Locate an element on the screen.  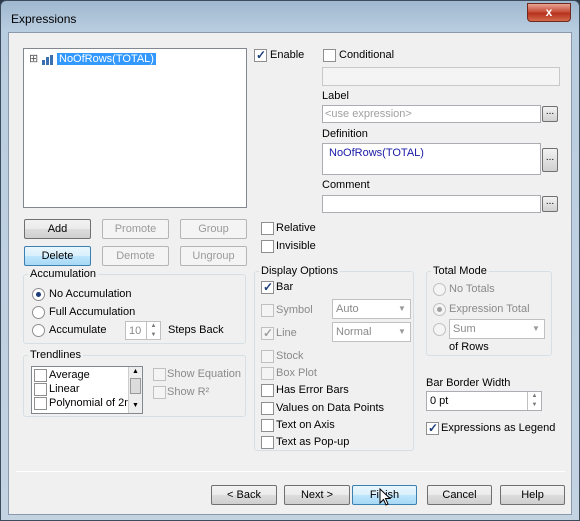
stock-label: Stock is located at coordinates (290, 356).